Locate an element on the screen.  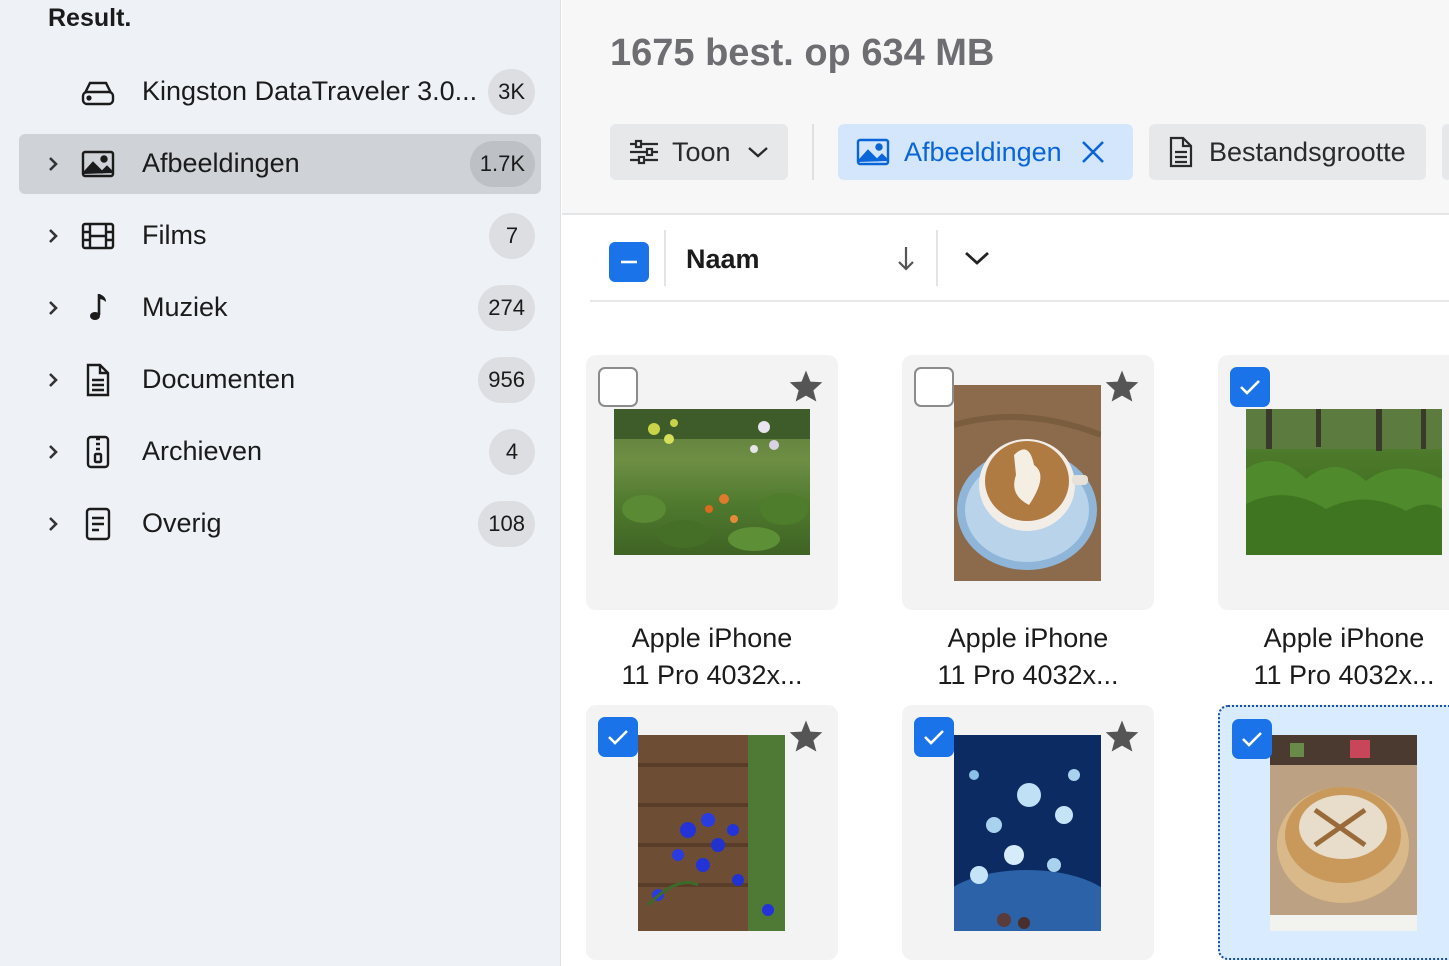
archive-icon is located at coordinates (98, 452).